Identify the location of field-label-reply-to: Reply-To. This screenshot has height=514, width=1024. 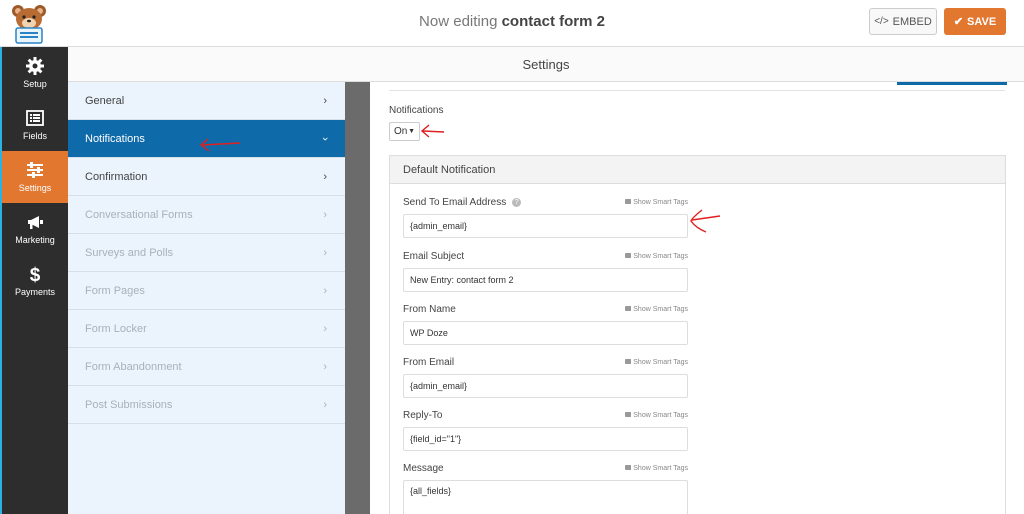
(423, 415).